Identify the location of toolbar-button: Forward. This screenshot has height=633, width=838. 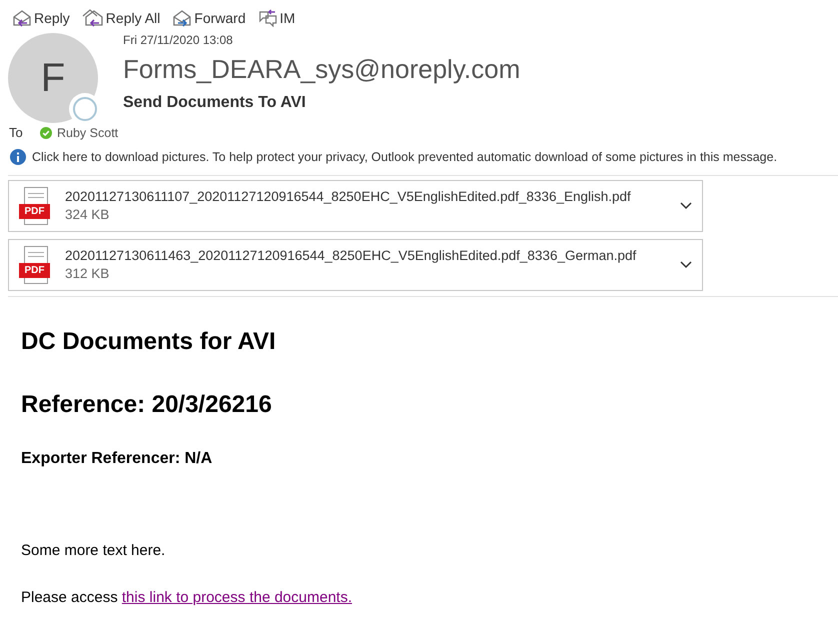
(209, 18).